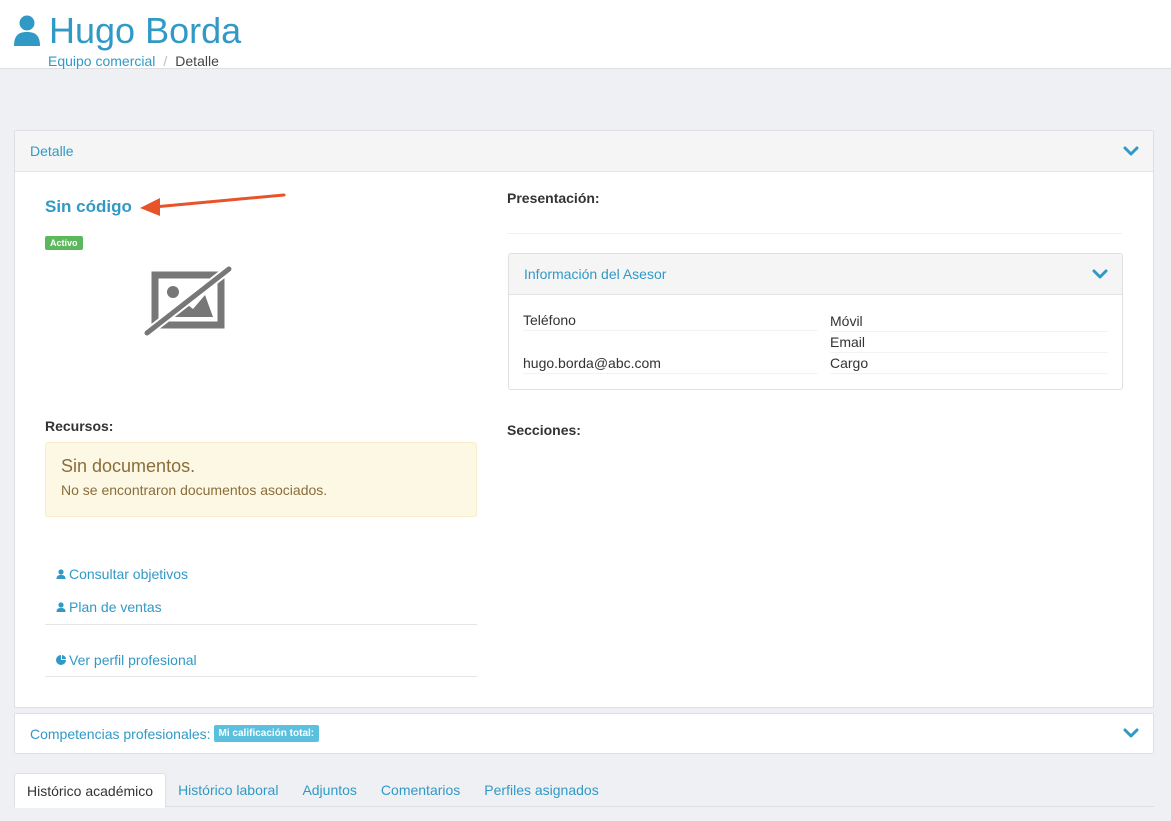  Describe the element at coordinates (553, 198) in the screenshot. I see `presentation-label: Presentación:` at that location.